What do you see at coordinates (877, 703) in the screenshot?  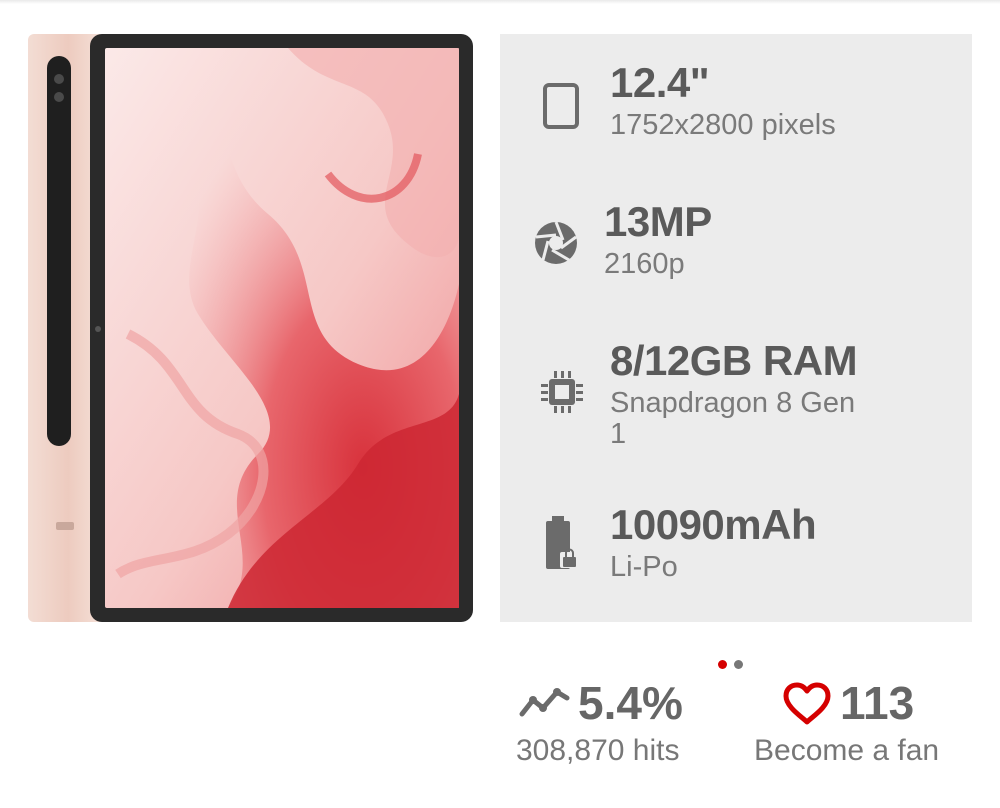 I see `fans-count: 113` at bounding box center [877, 703].